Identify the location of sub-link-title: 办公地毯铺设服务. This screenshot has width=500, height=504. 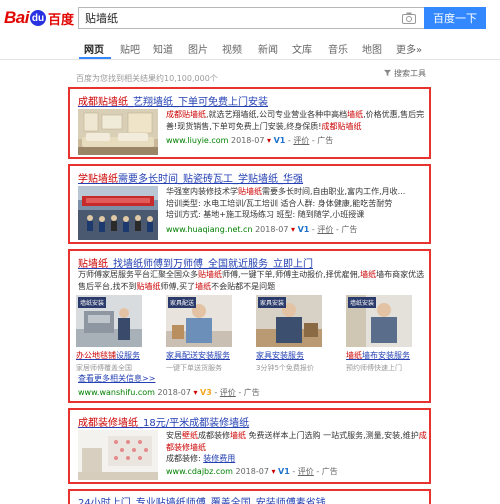
(109, 355).